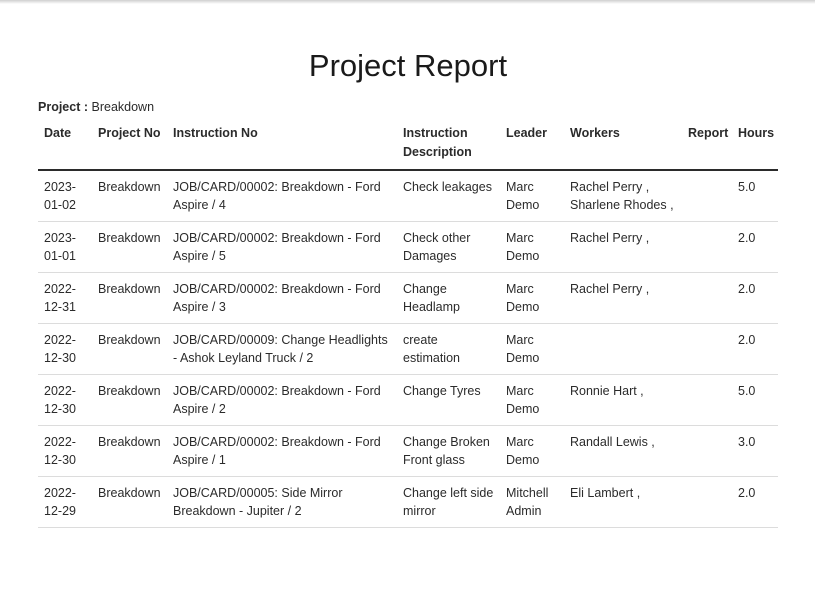  Describe the element at coordinates (65, 298) in the screenshot. I see `cell-date: 2022-12-31` at that location.